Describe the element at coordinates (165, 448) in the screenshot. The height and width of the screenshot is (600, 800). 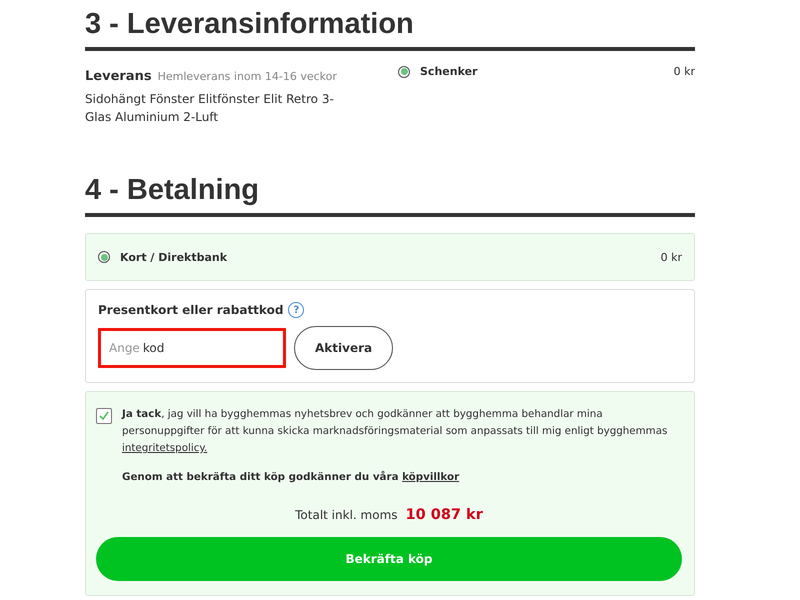
I see `privacy-link: integritetspolicy.` at that location.